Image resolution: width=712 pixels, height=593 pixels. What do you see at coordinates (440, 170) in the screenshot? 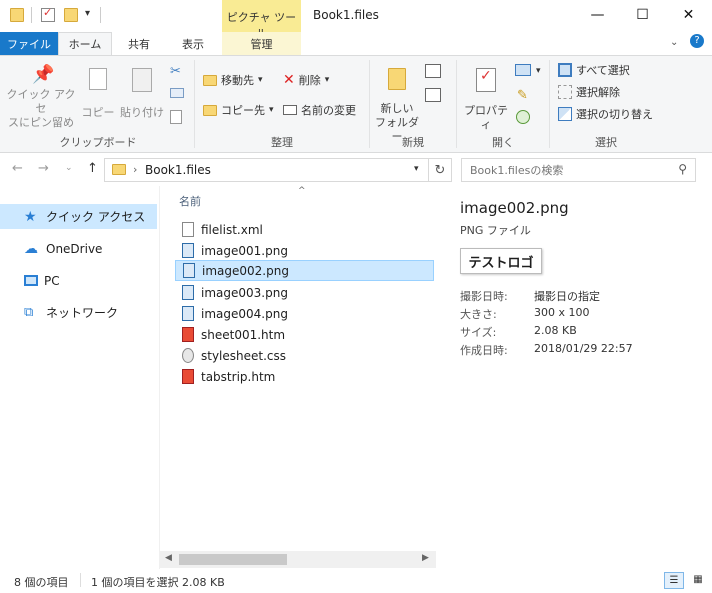
I see `refresh-button: ↻` at bounding box center [440, 170].